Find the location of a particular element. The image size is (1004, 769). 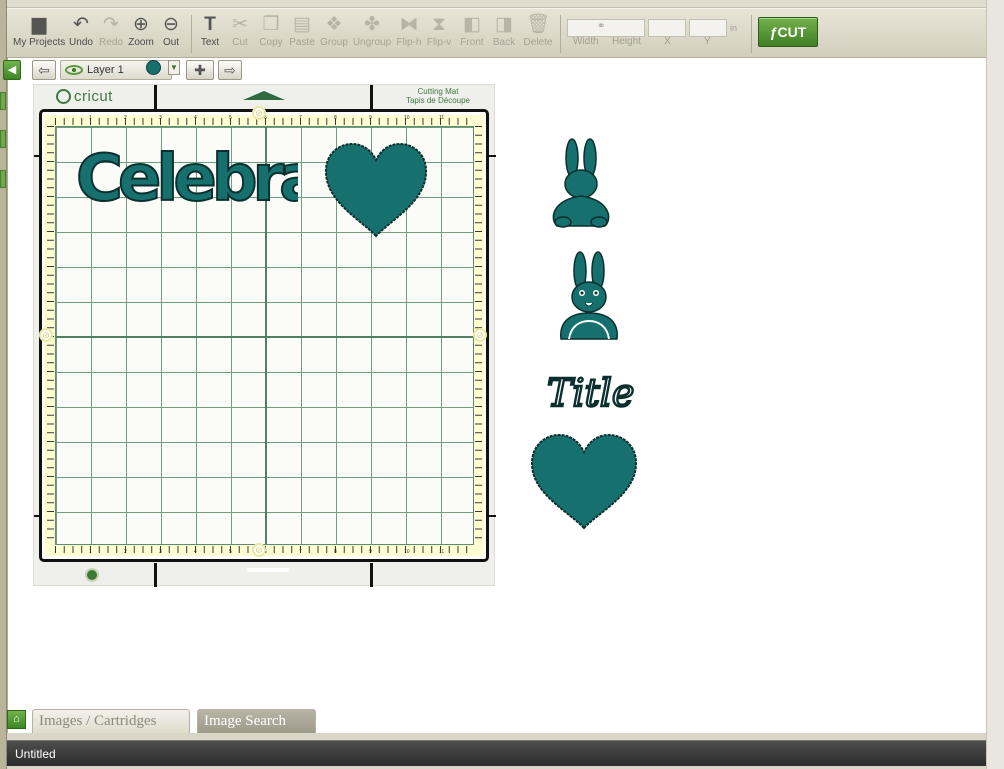

grid-center-line is located at coordinates (264, 337).